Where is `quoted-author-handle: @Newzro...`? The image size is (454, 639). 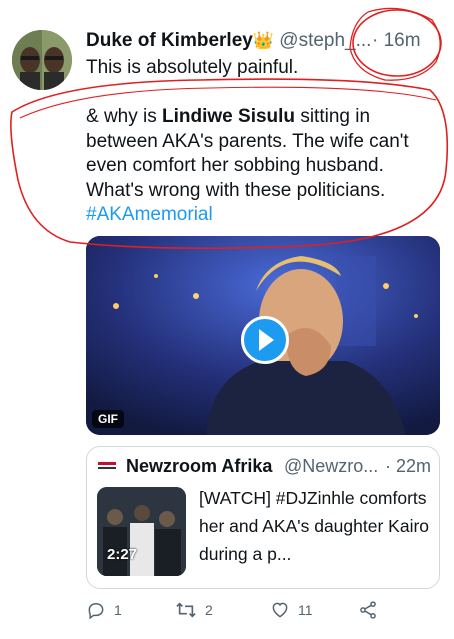 quoted-author-handle: @Newzro... is located at coordinates (331, 466).